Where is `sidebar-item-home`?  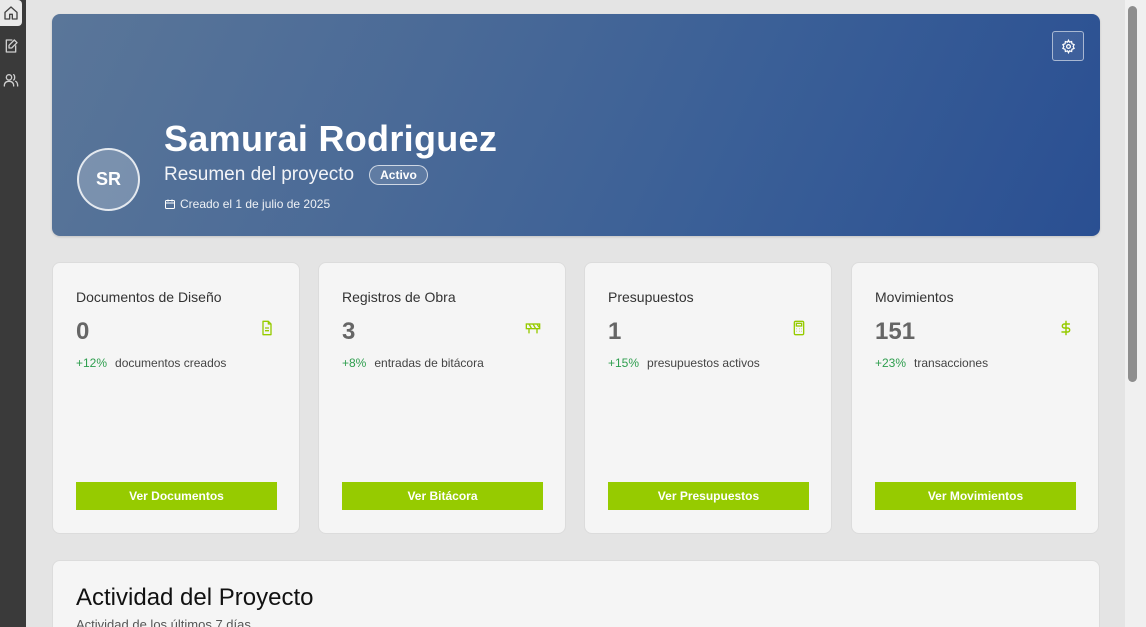 sidebar-item-home is located at coordinates (11, 13).